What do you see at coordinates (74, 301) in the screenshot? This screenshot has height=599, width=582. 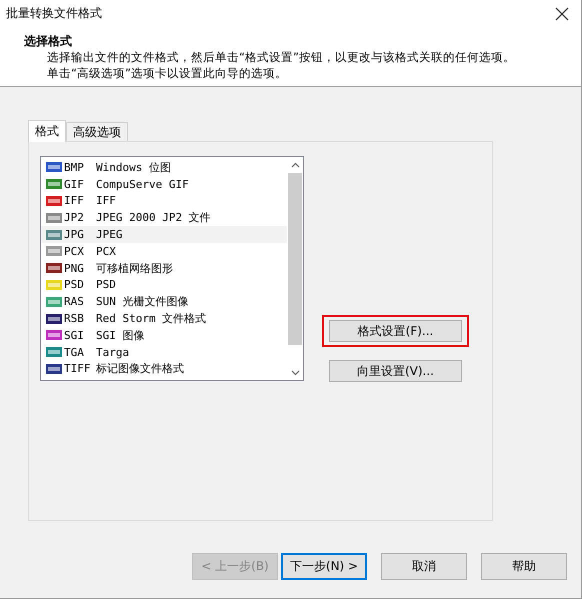 I see `format-extension: RAS` at bounding box center [74, 301].